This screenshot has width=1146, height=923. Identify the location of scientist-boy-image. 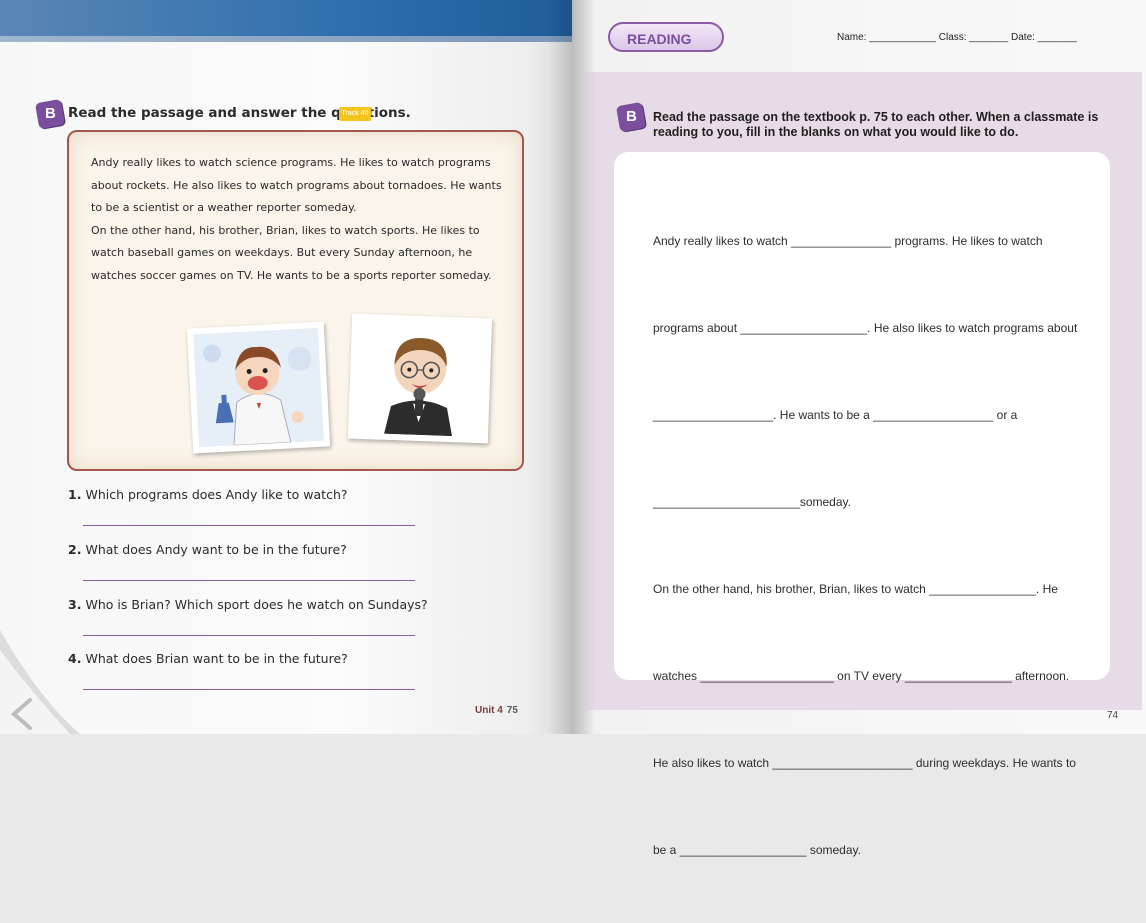
(258, 387).